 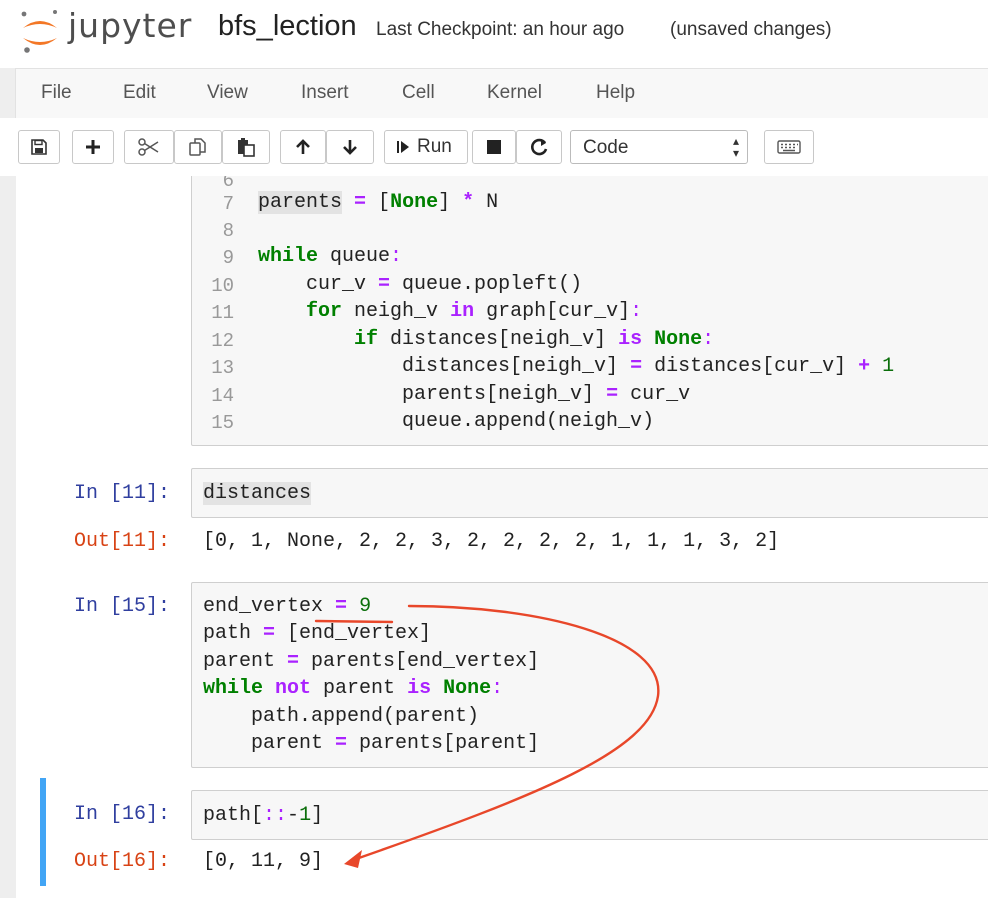 I want to click on annotation-arrowhead, so click(x=353, y=859).